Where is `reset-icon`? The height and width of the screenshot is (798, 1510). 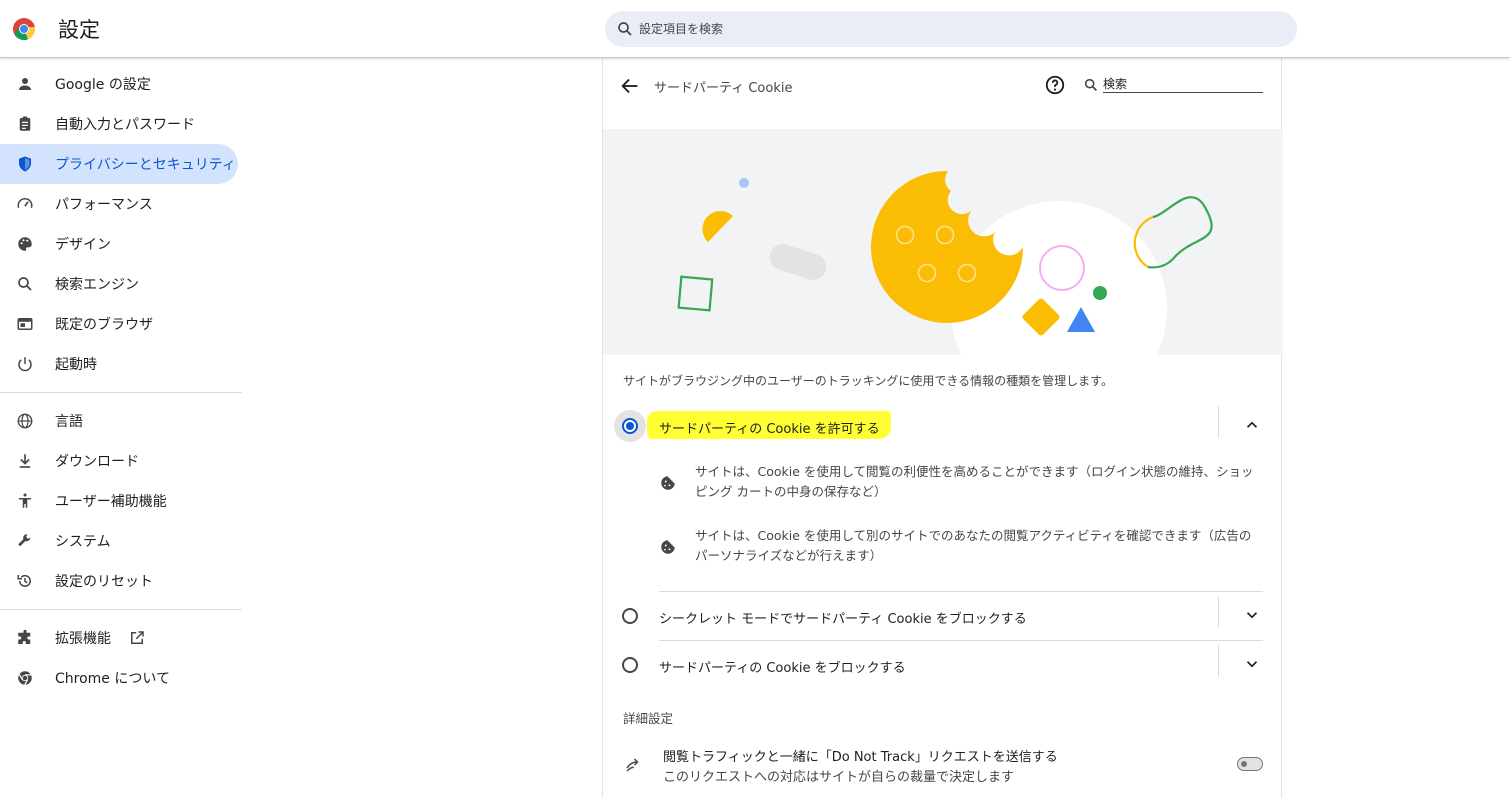 reset-icon is located at coordinates (24, 580).